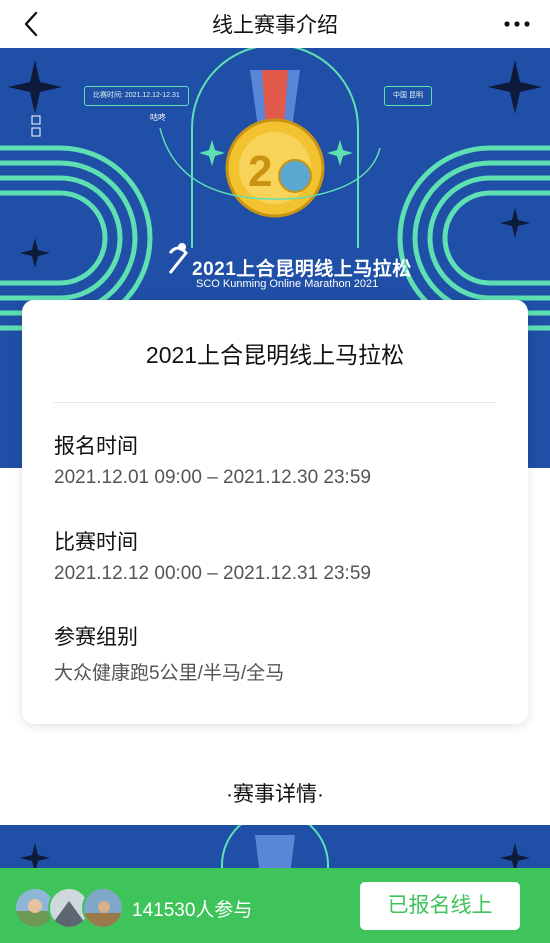  Describe the element at coordinates (212, 477) in the screenshot. I see `registration-time-value: 2021.12.01 09:00 – 2021.12.30 23:59` at that location.